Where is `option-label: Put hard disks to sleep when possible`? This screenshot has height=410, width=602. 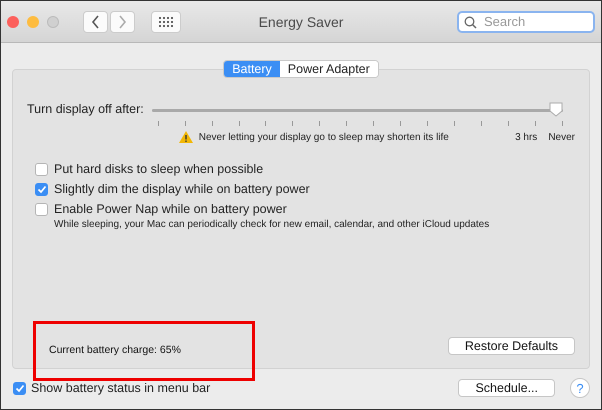
option-label: Put hard disks to sleep when possible is located at coordinates (159, 169).